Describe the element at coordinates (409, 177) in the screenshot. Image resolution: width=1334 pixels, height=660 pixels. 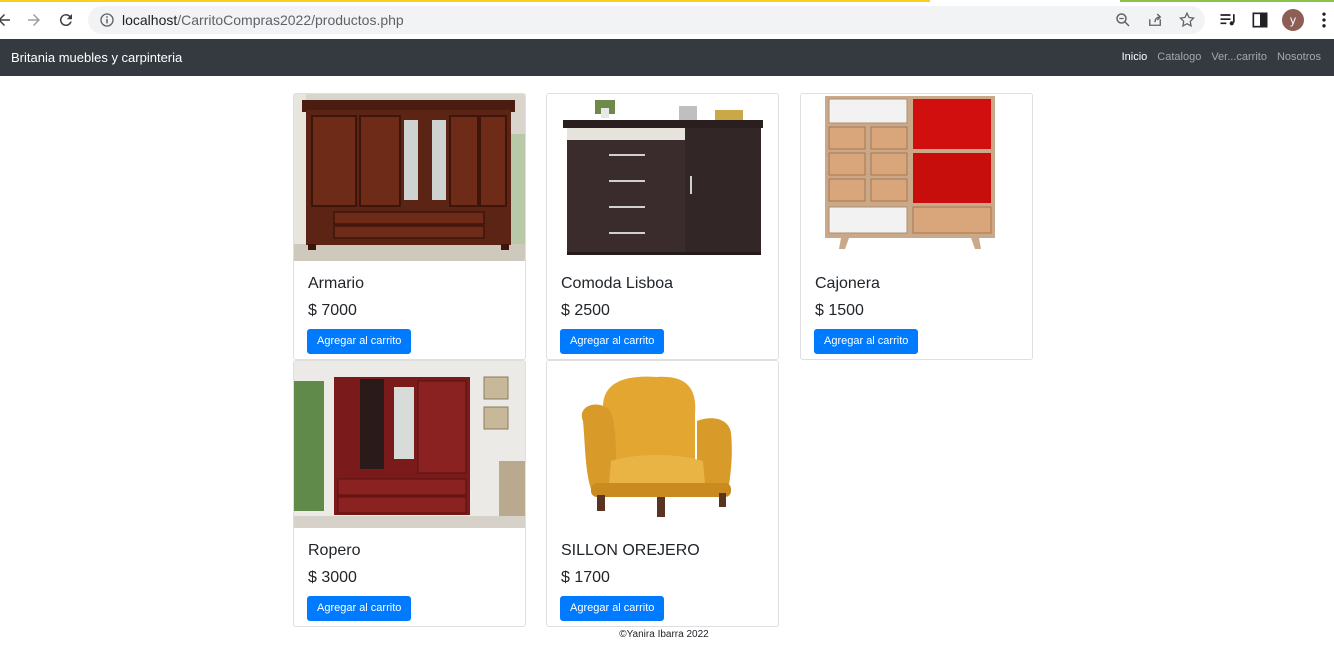
I see `wardrobe-wood-image` at that location.